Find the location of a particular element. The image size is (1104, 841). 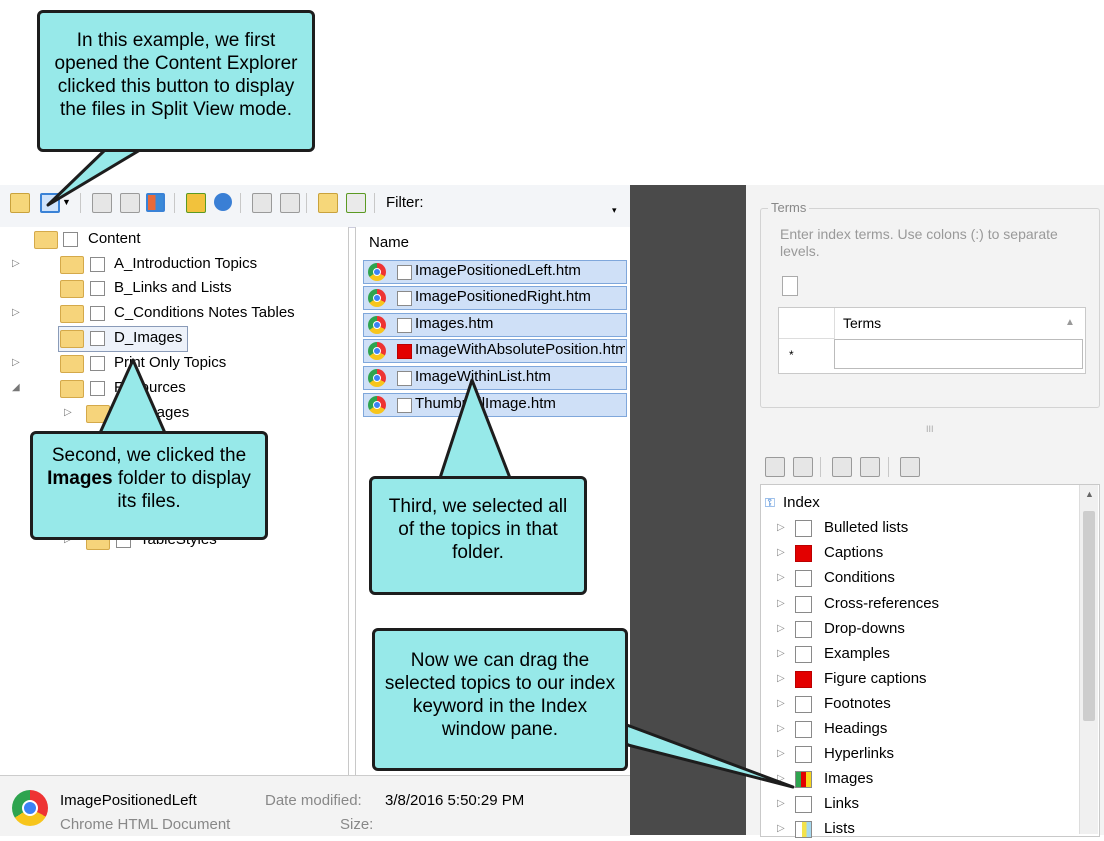

file-name: ThumbnailImage.htm is located at coordinates (485, 403).